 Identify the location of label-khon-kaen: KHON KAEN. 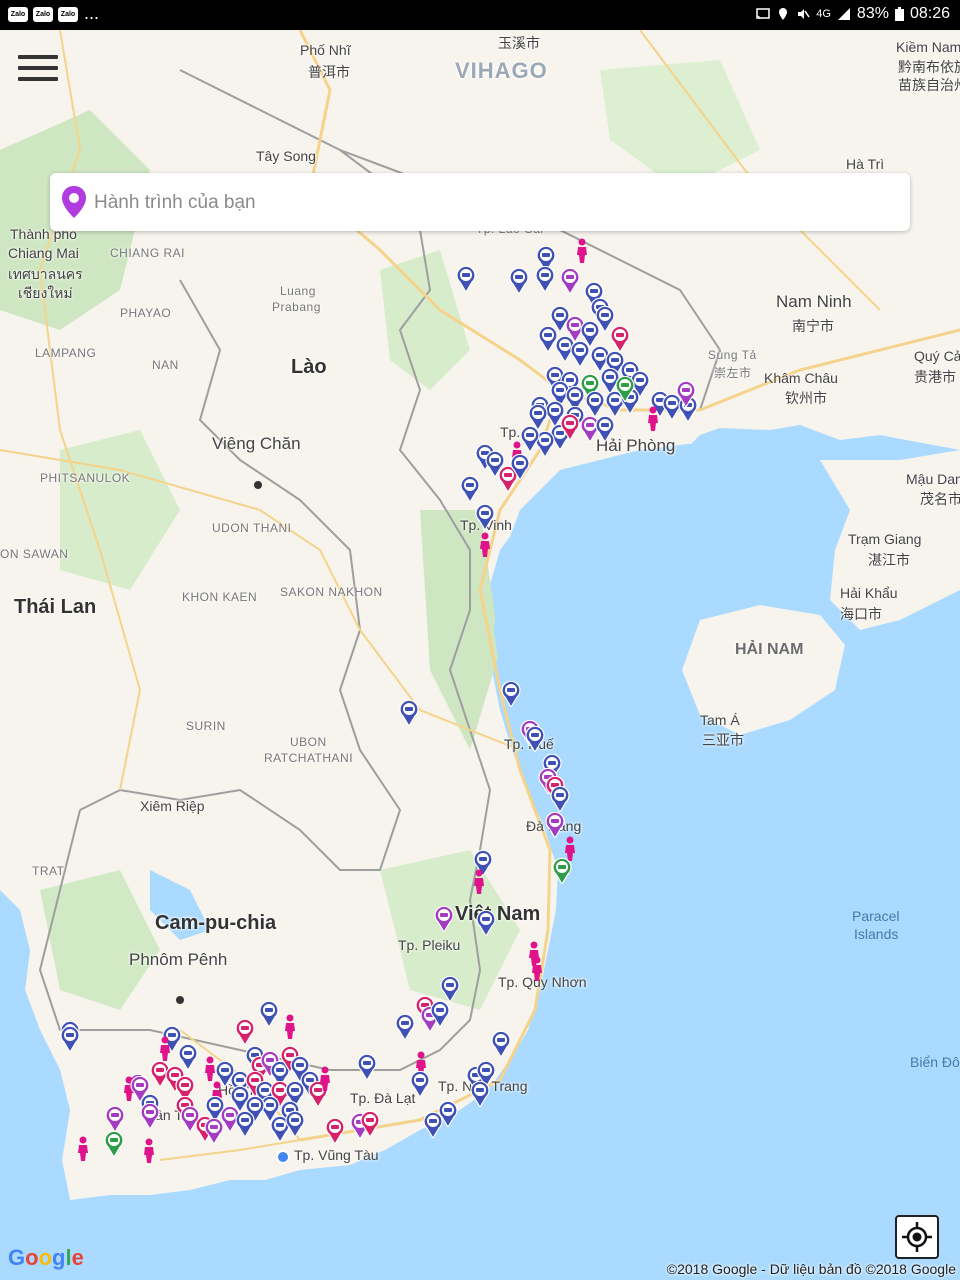
(220, 597).